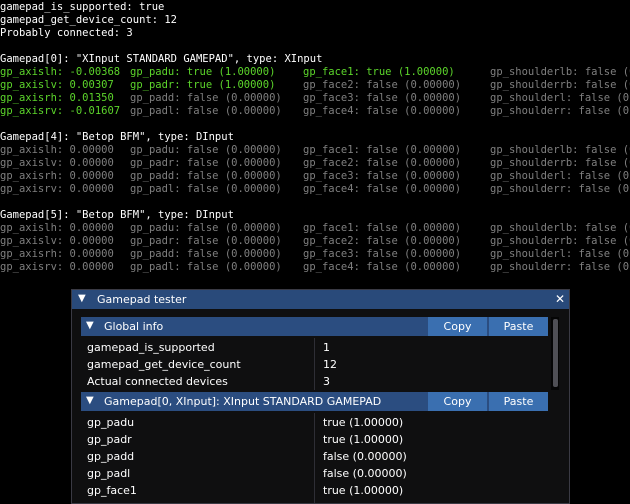  What do you see at coordinates (203, 85) in the screenshot?
I see `console-gamepad-value: gp_padr: true (1.00000)` at bounding box center [203, 85].